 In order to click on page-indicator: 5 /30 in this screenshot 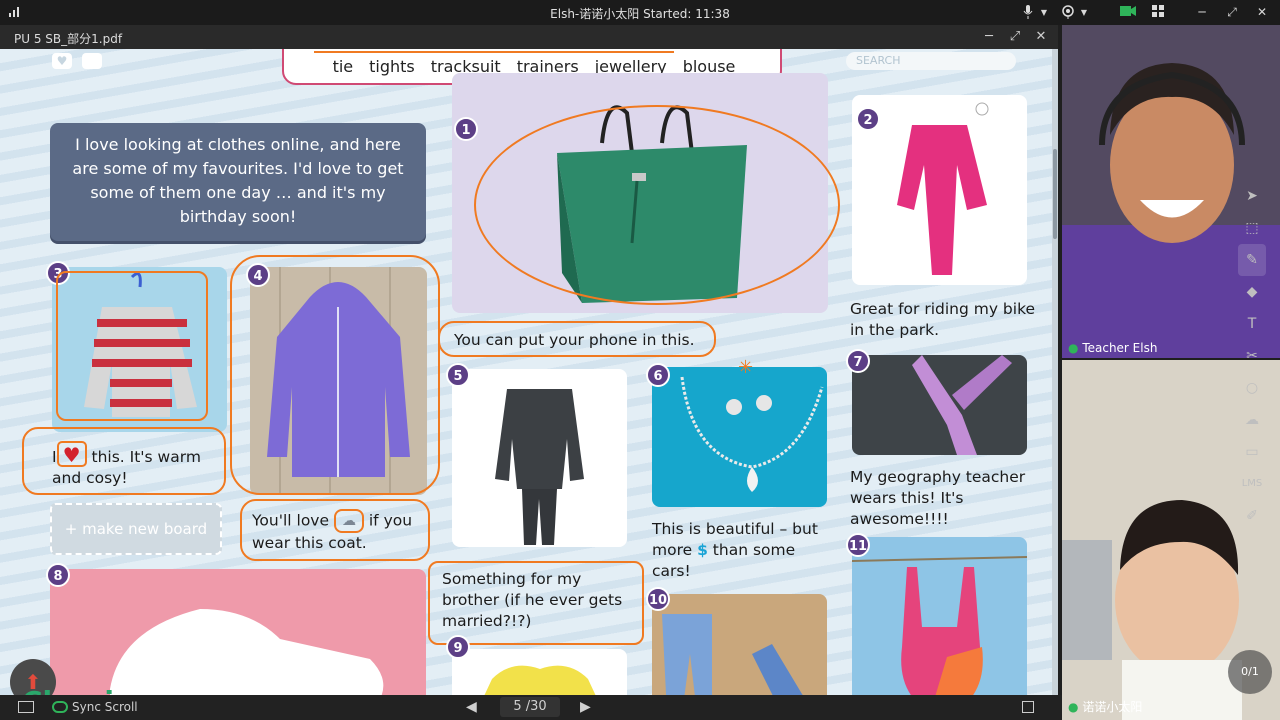, I will do `click(530, 707)`.